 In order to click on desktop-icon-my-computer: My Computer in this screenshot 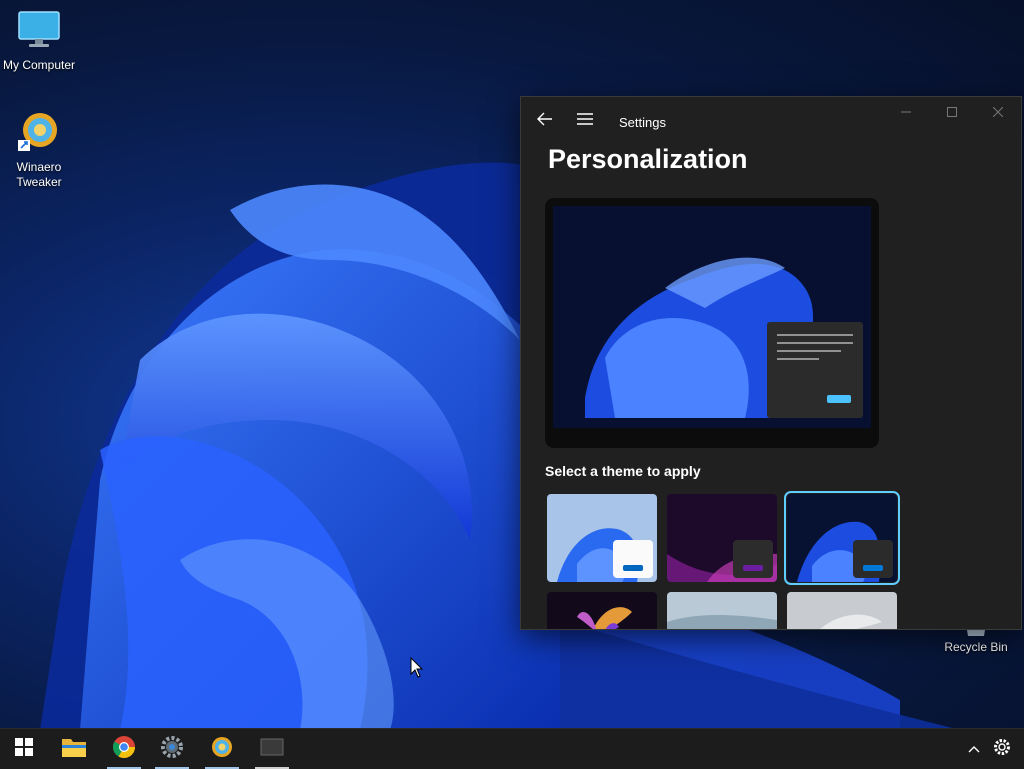, I will do `click(39, 41)`.